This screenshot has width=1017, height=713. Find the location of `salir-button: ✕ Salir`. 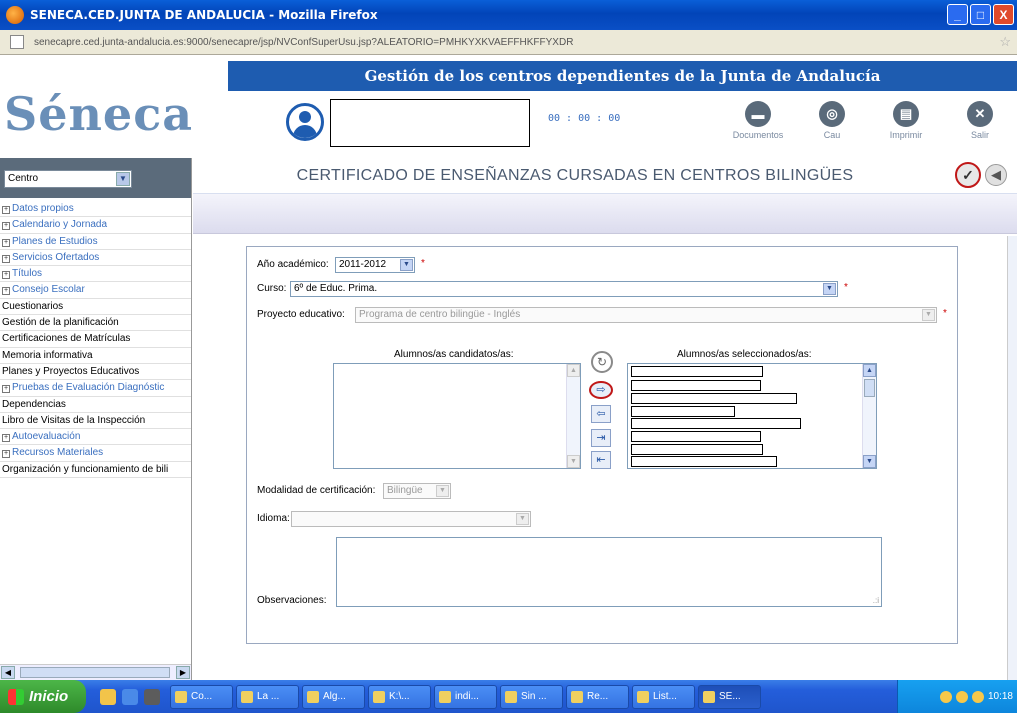

salir-button: ✕ Salir is located at coordinates (980, 120).